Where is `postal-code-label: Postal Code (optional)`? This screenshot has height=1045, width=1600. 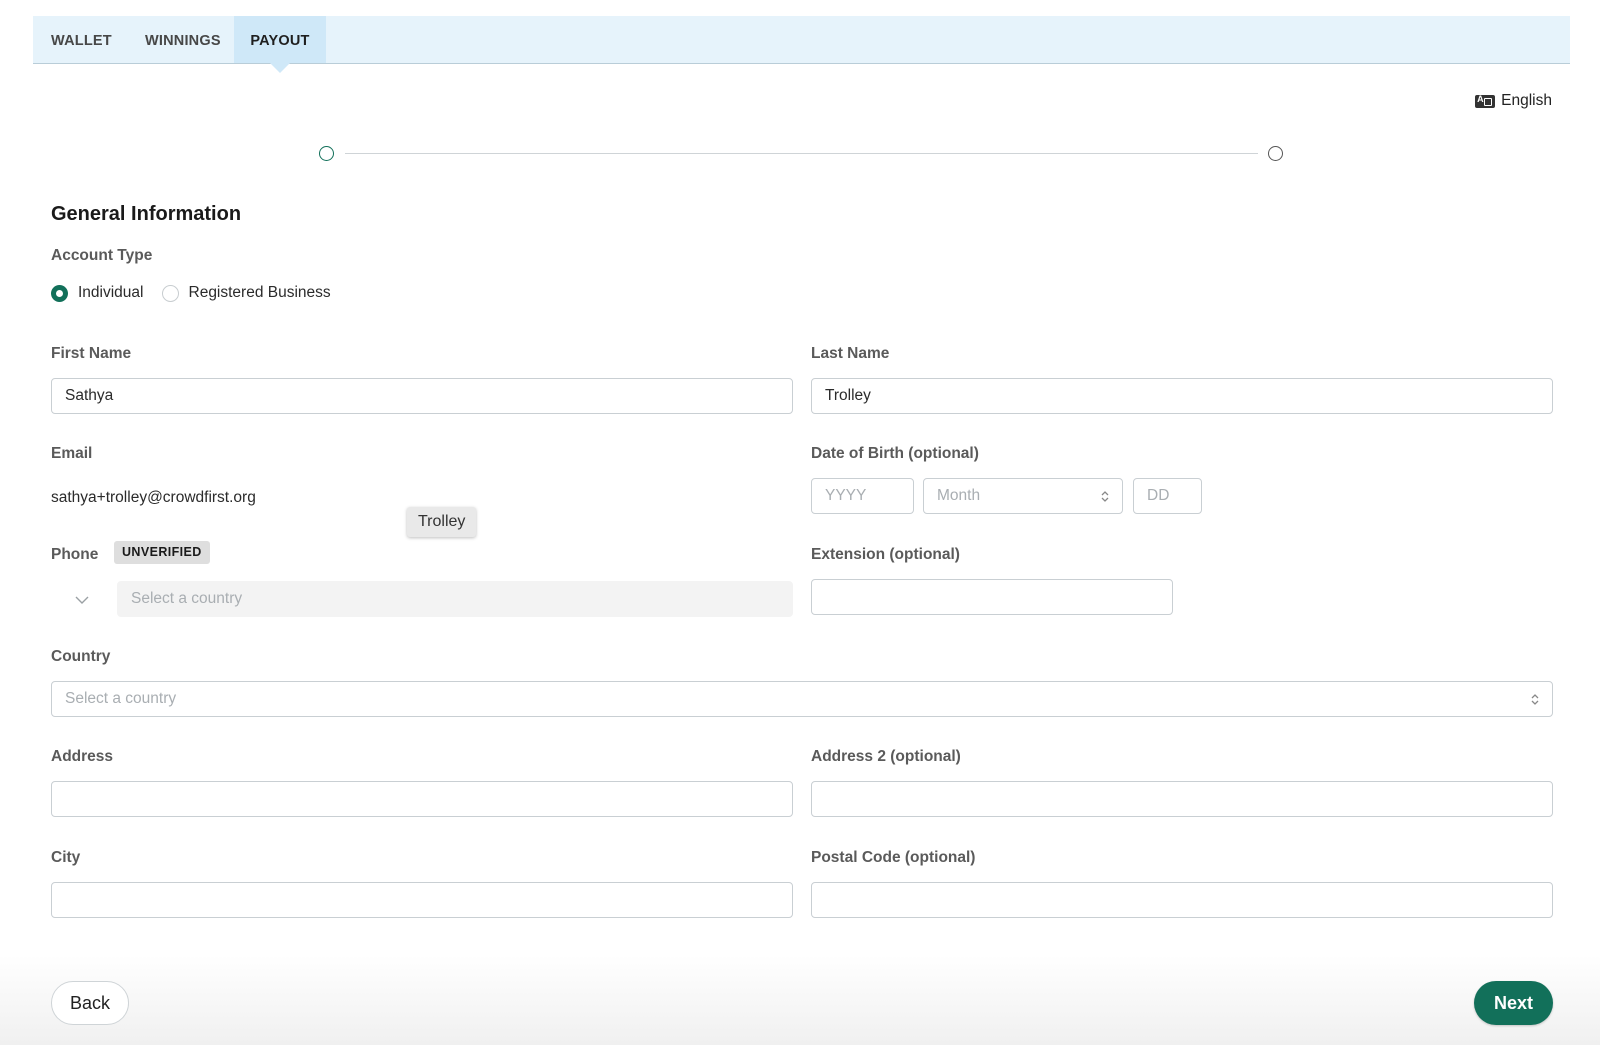 postal-code-label: Postal Code (optional) is located at coordinates (893, 857).